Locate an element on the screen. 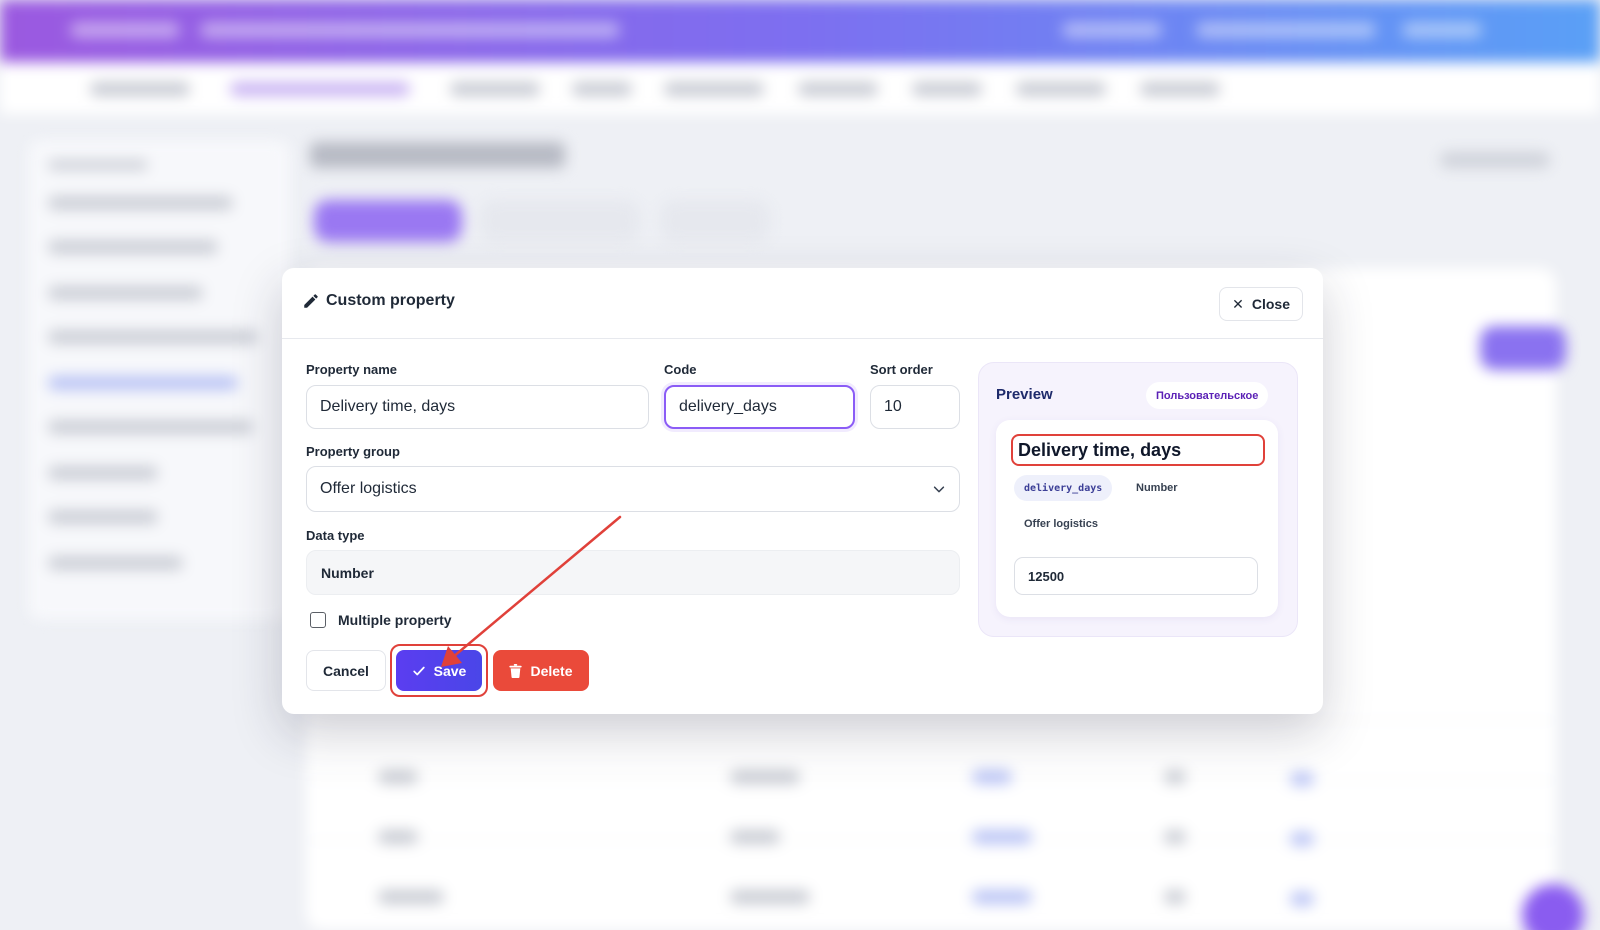 The height and width of the screenshot is (930, 1600). preview-badge: Пользовательское is located at coordinates (1207, 395).